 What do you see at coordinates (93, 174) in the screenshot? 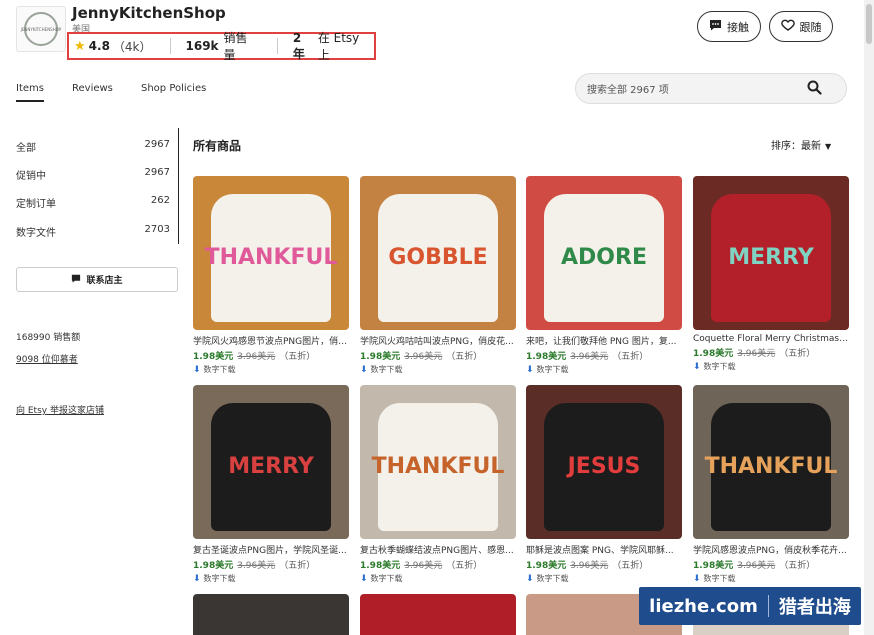
I see `sidebar-item-on-sale: 促销中 2967` at bounding box center [93, 174].